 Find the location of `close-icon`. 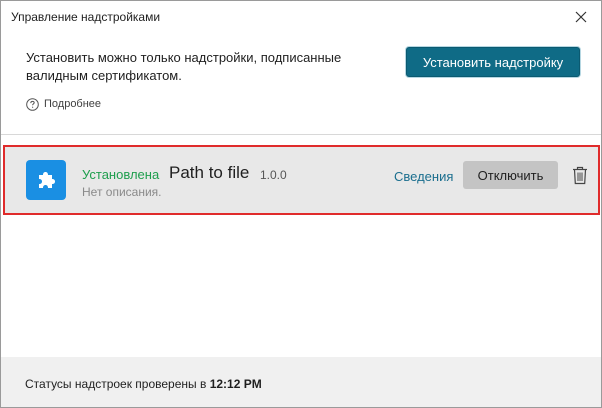

close-icon is located at coordinates (581, 17).